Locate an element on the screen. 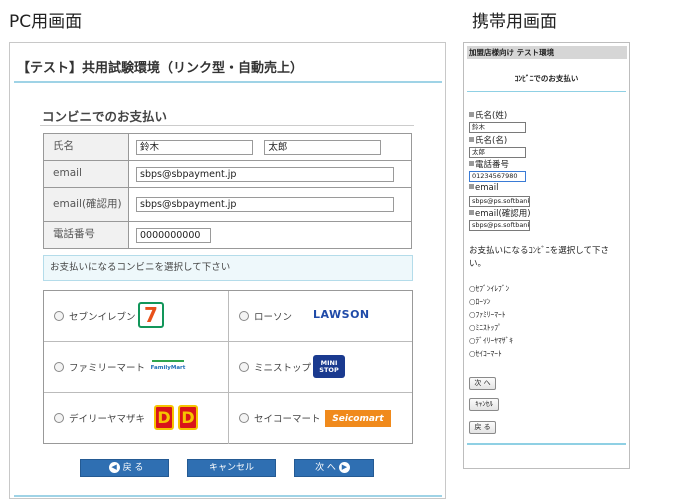 The width and height of the screenshot is (676, 503). familymart-logo: FamilyMart is located at coordinates (168, 367).